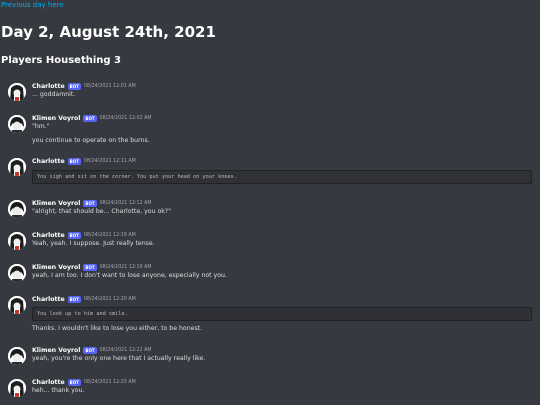  I want to click on message-timestamp: 08/24/2021 12:11 AM, so click(109, 161).